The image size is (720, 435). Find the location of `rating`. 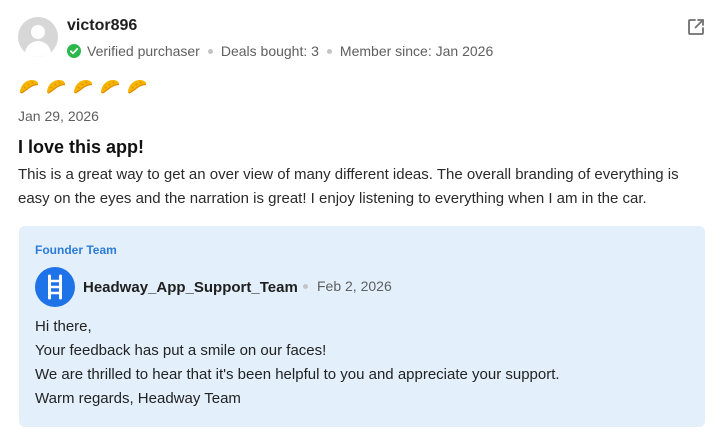

rating is located at coordinates (83, 87).